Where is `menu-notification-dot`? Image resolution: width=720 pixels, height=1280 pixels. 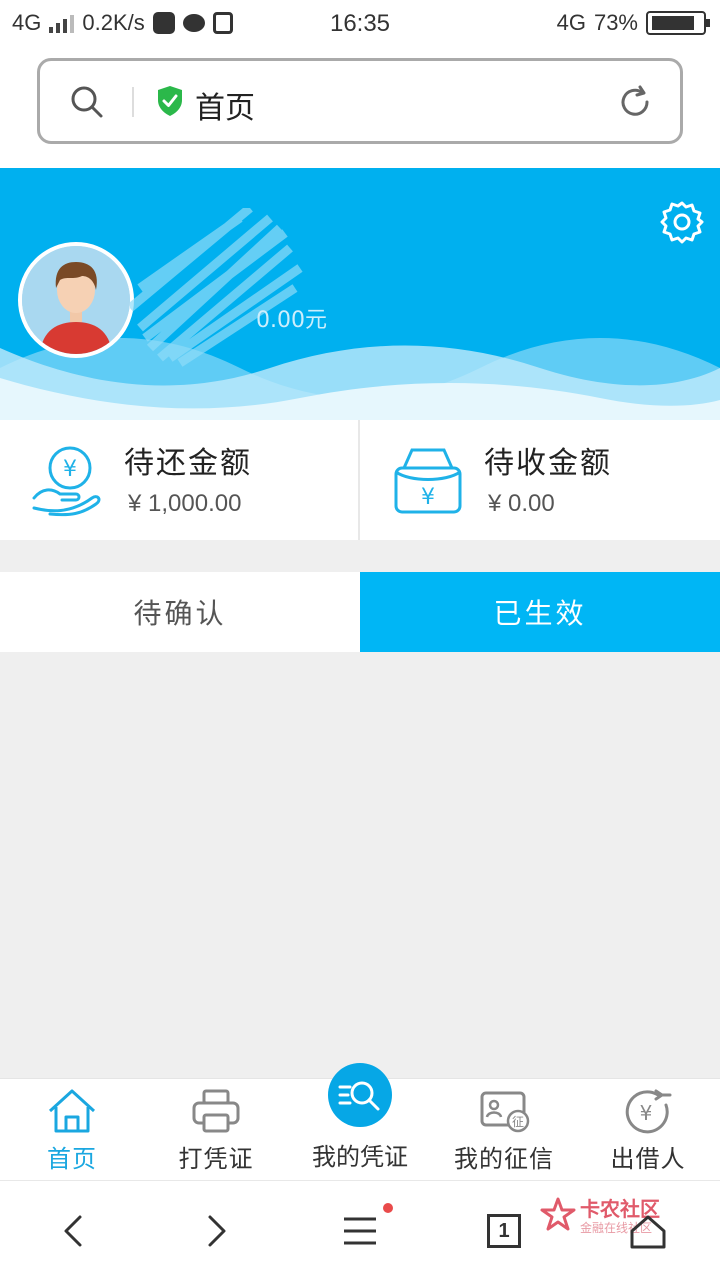 menu-notification-dot is located at coordinates (388, 1208).